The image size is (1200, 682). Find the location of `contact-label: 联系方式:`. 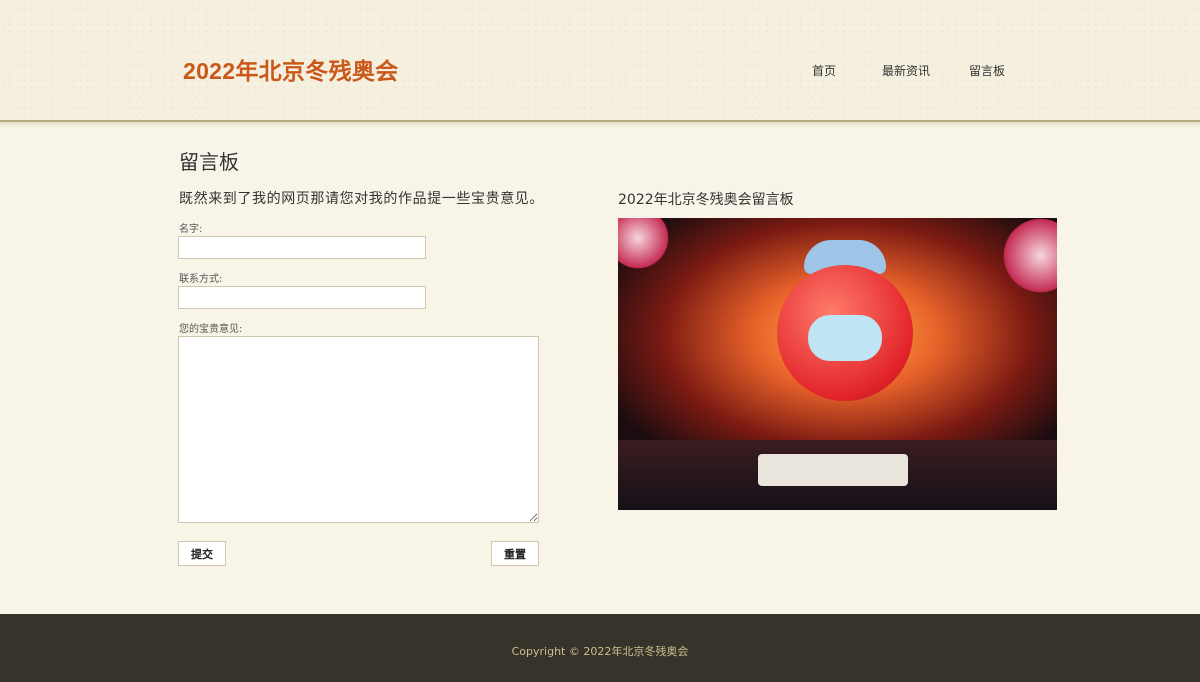

contact-label: 联系方式: is located at coordinates (201, 279).